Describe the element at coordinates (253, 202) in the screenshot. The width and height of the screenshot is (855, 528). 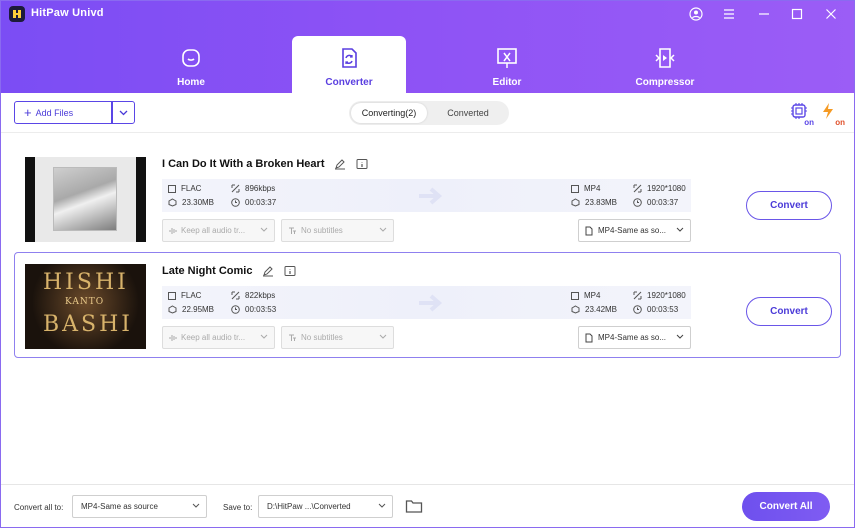
I see `src-duration: 00:03:37` at that location.